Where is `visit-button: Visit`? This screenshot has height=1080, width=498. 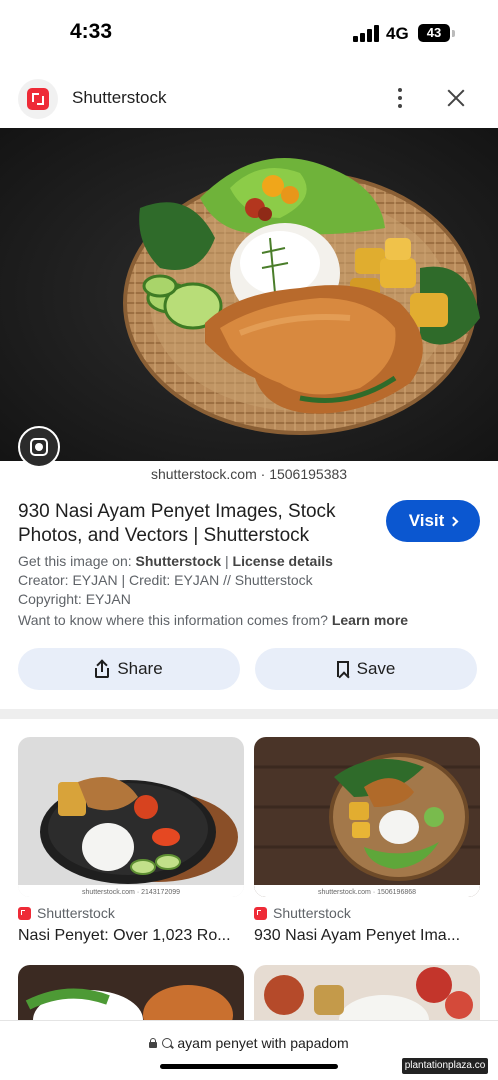 visit-button: Visit is located at coordinates (433, 521).